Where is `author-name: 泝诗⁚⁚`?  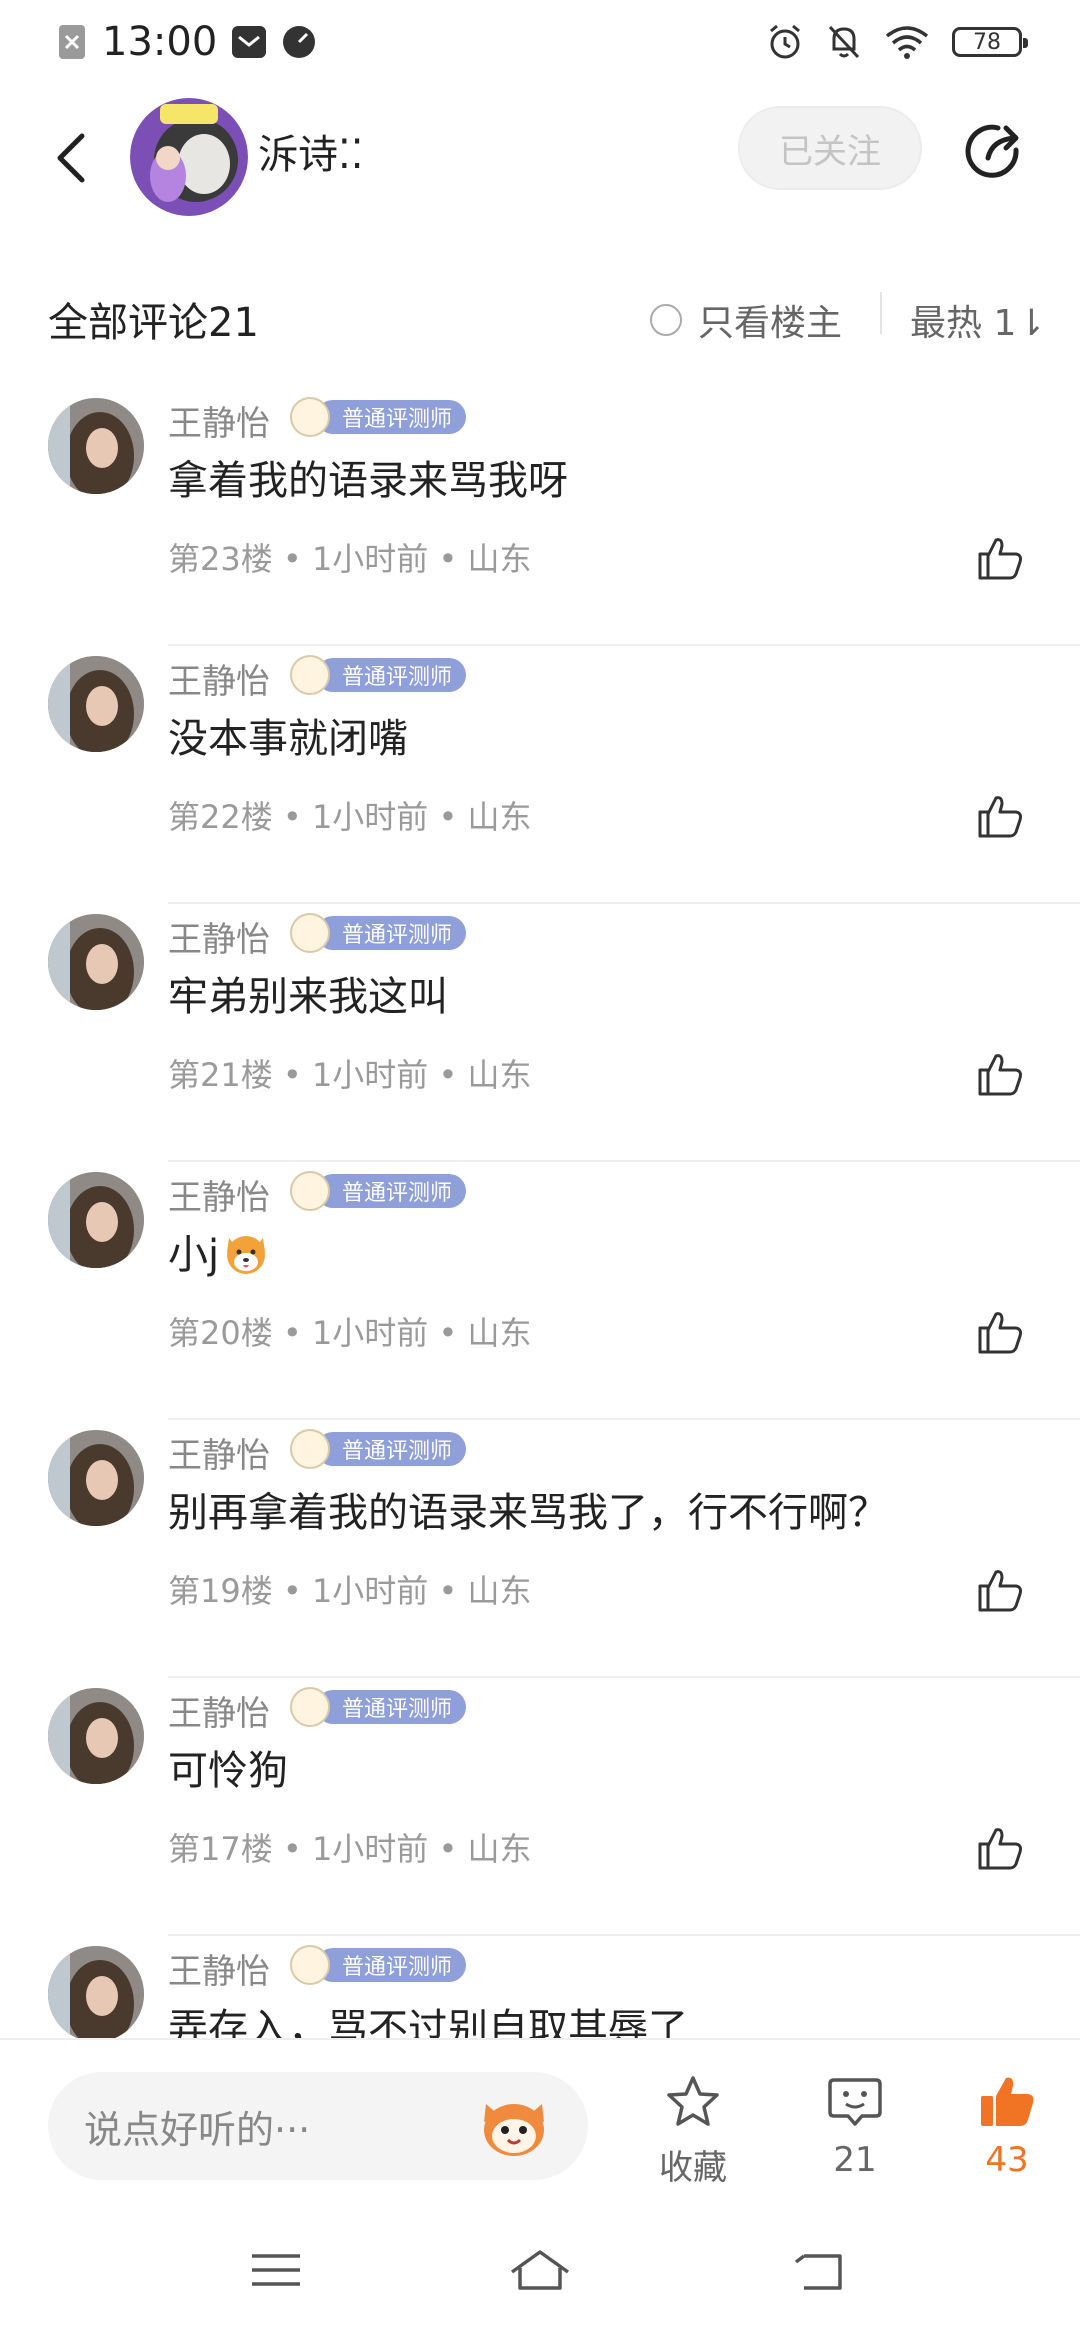 author-name: 泝诗⁚⁚ is located at coordinates (310, 151).